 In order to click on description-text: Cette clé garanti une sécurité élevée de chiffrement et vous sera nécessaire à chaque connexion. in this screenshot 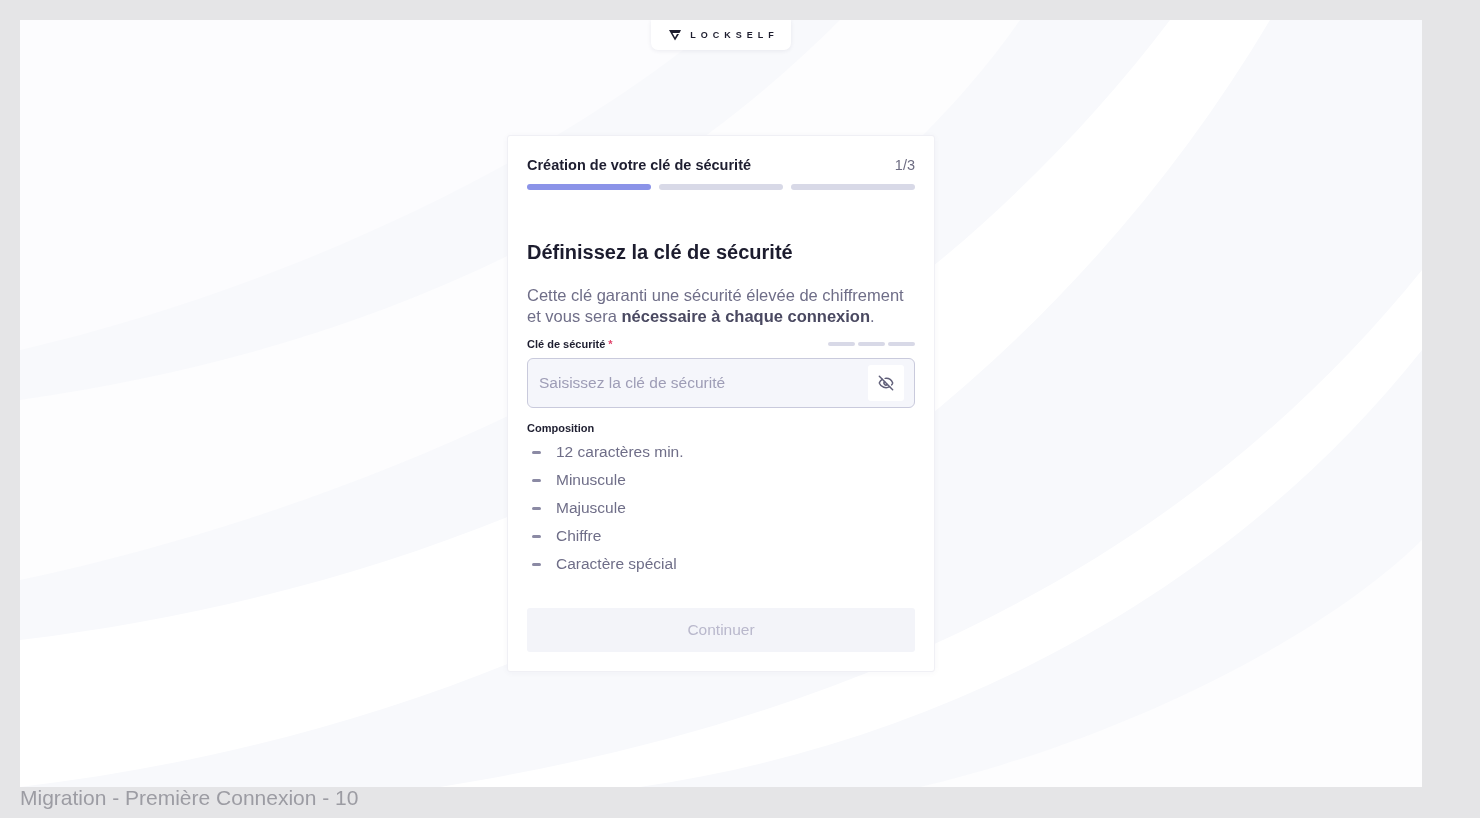, I will do `click(716, 306)`.